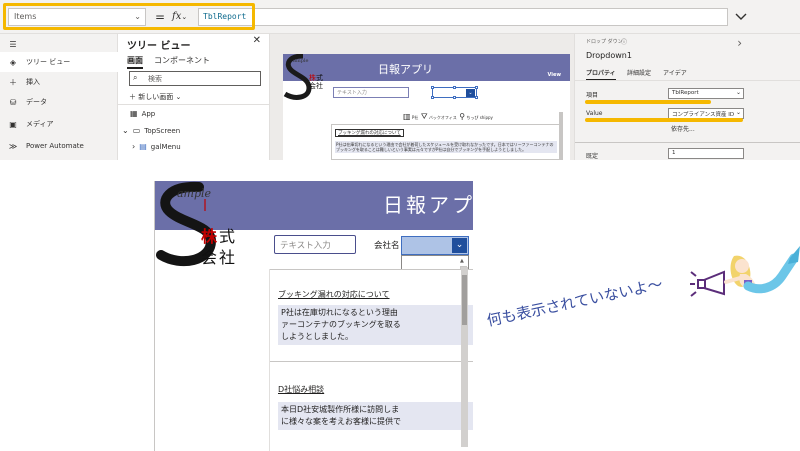 This screenshot has width=800, height=451. I want to click on mermaid-megaphone-illustration, so click(745, 271).